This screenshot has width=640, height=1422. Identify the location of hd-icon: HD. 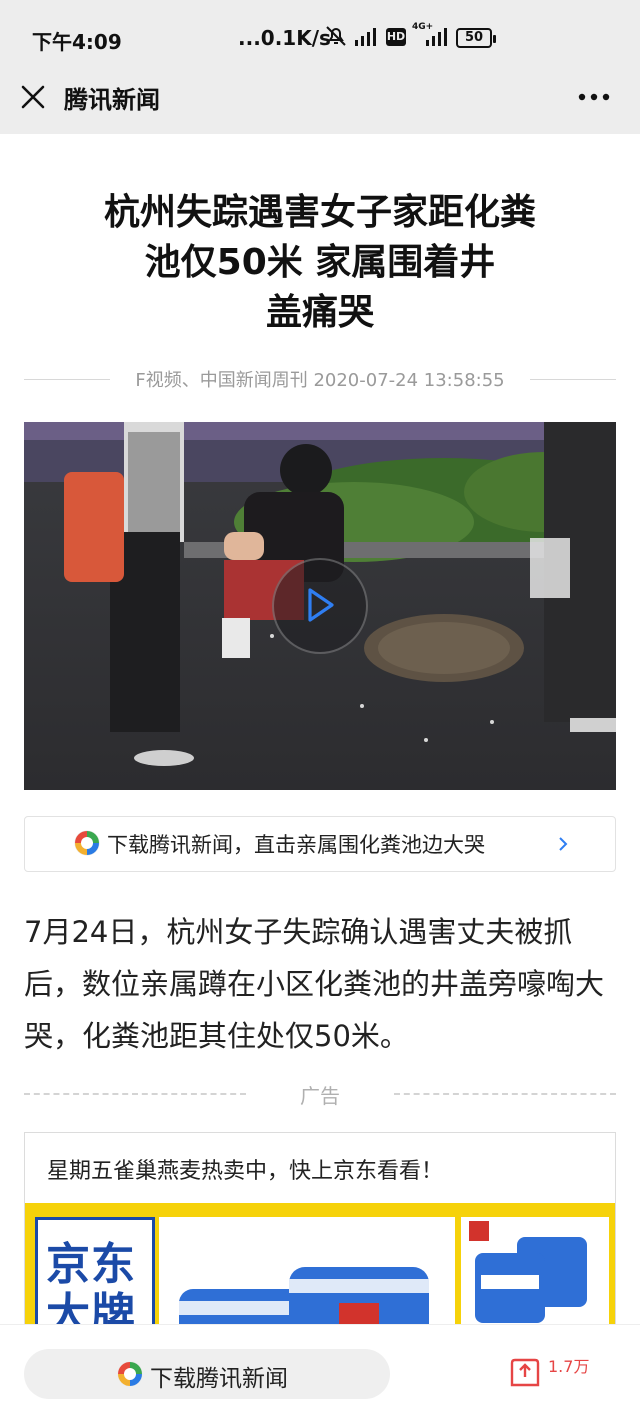
(396, 37).